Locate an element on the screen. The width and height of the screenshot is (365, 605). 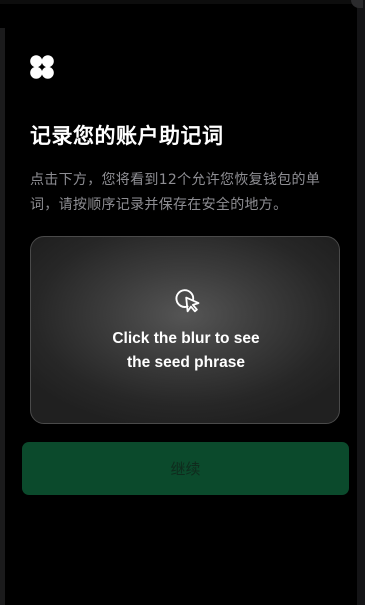
window-right-edge is located at coordinates (361, 302).